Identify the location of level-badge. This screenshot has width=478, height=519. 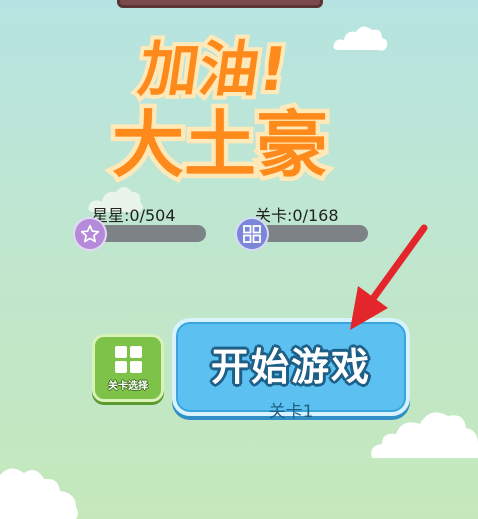
(252, 234).